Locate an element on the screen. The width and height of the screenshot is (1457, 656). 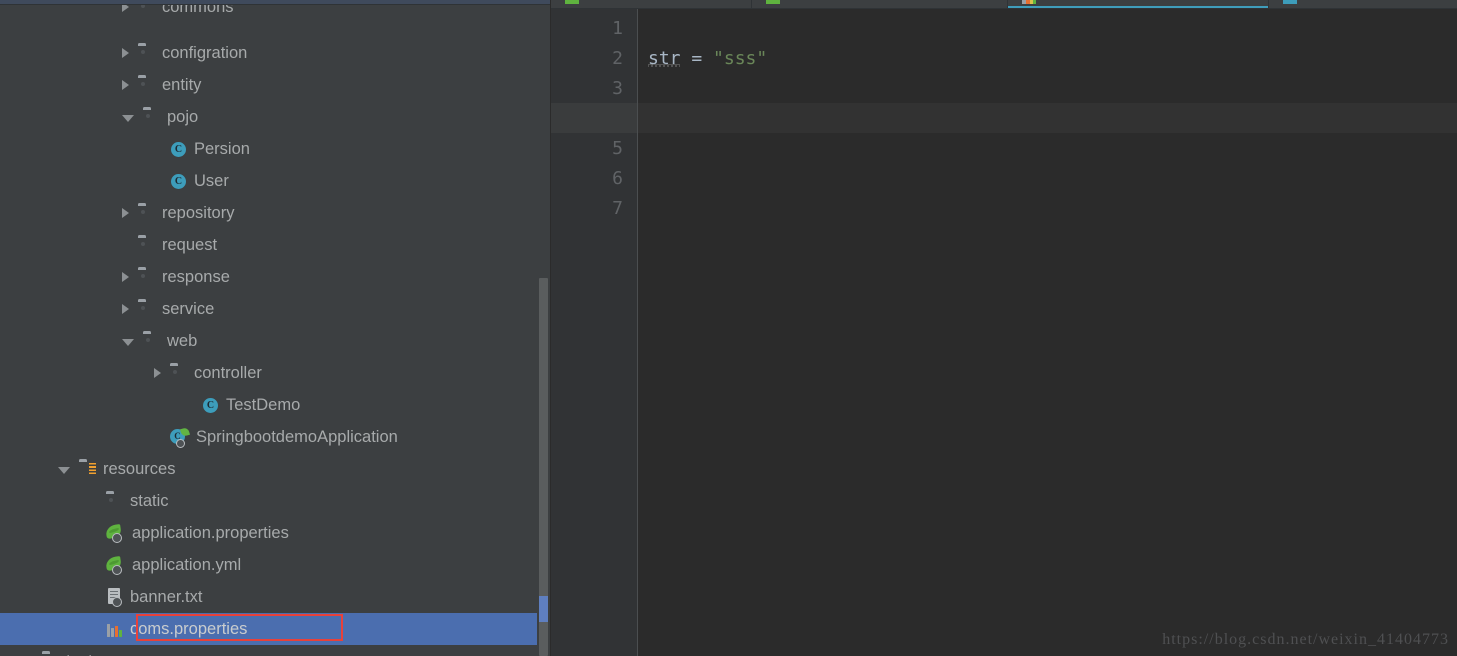
tree-row-label: web is located at coordinates (182, 341).